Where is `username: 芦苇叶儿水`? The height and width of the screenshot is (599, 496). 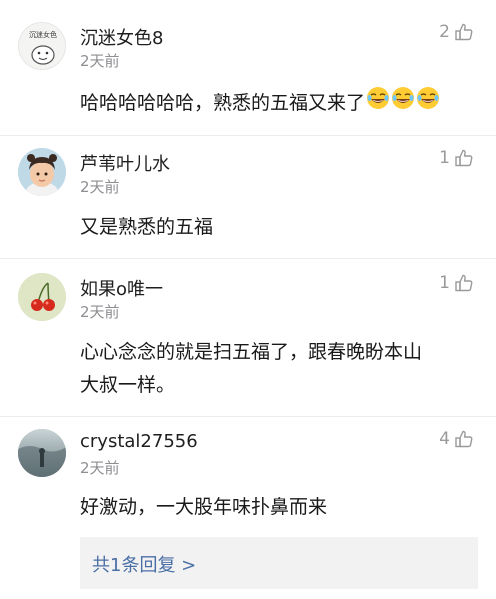 username: 芦苇叶儿水 is located at coordinates (125, 163).